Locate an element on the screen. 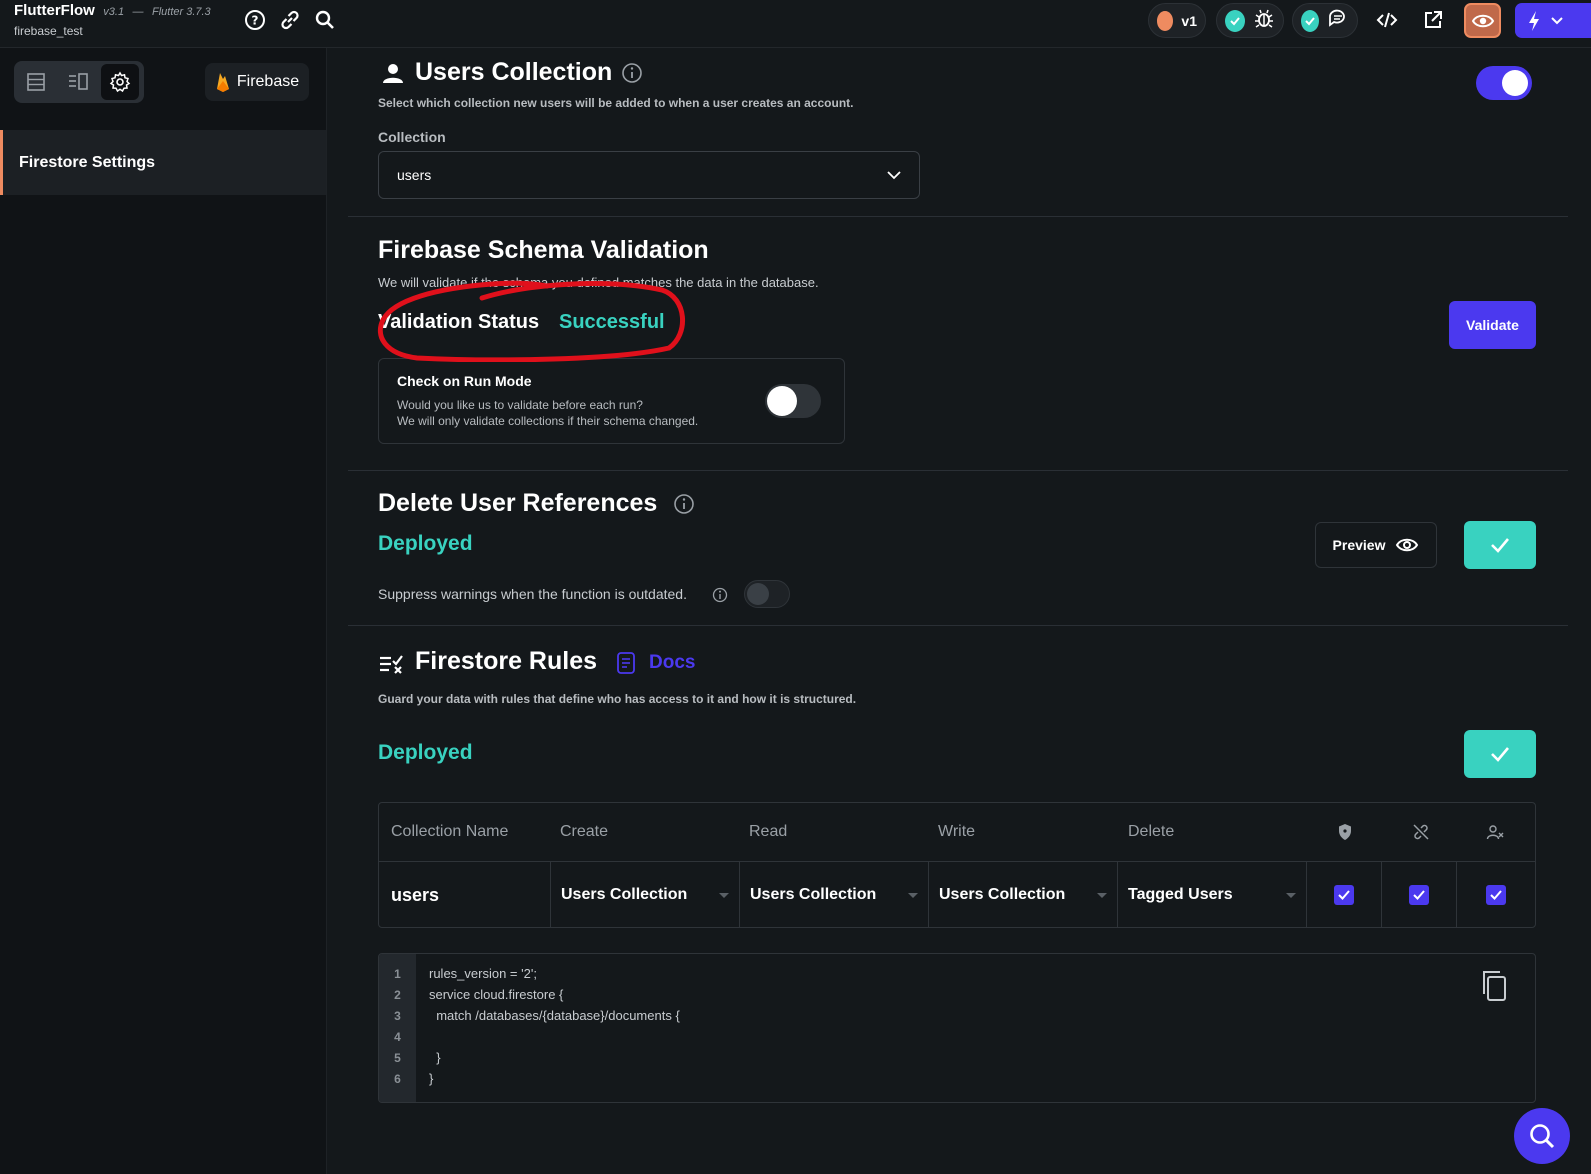 The width and height of the screenshot is (1591, 1174). person-remove-icon is located at coordinates (1495, 832).